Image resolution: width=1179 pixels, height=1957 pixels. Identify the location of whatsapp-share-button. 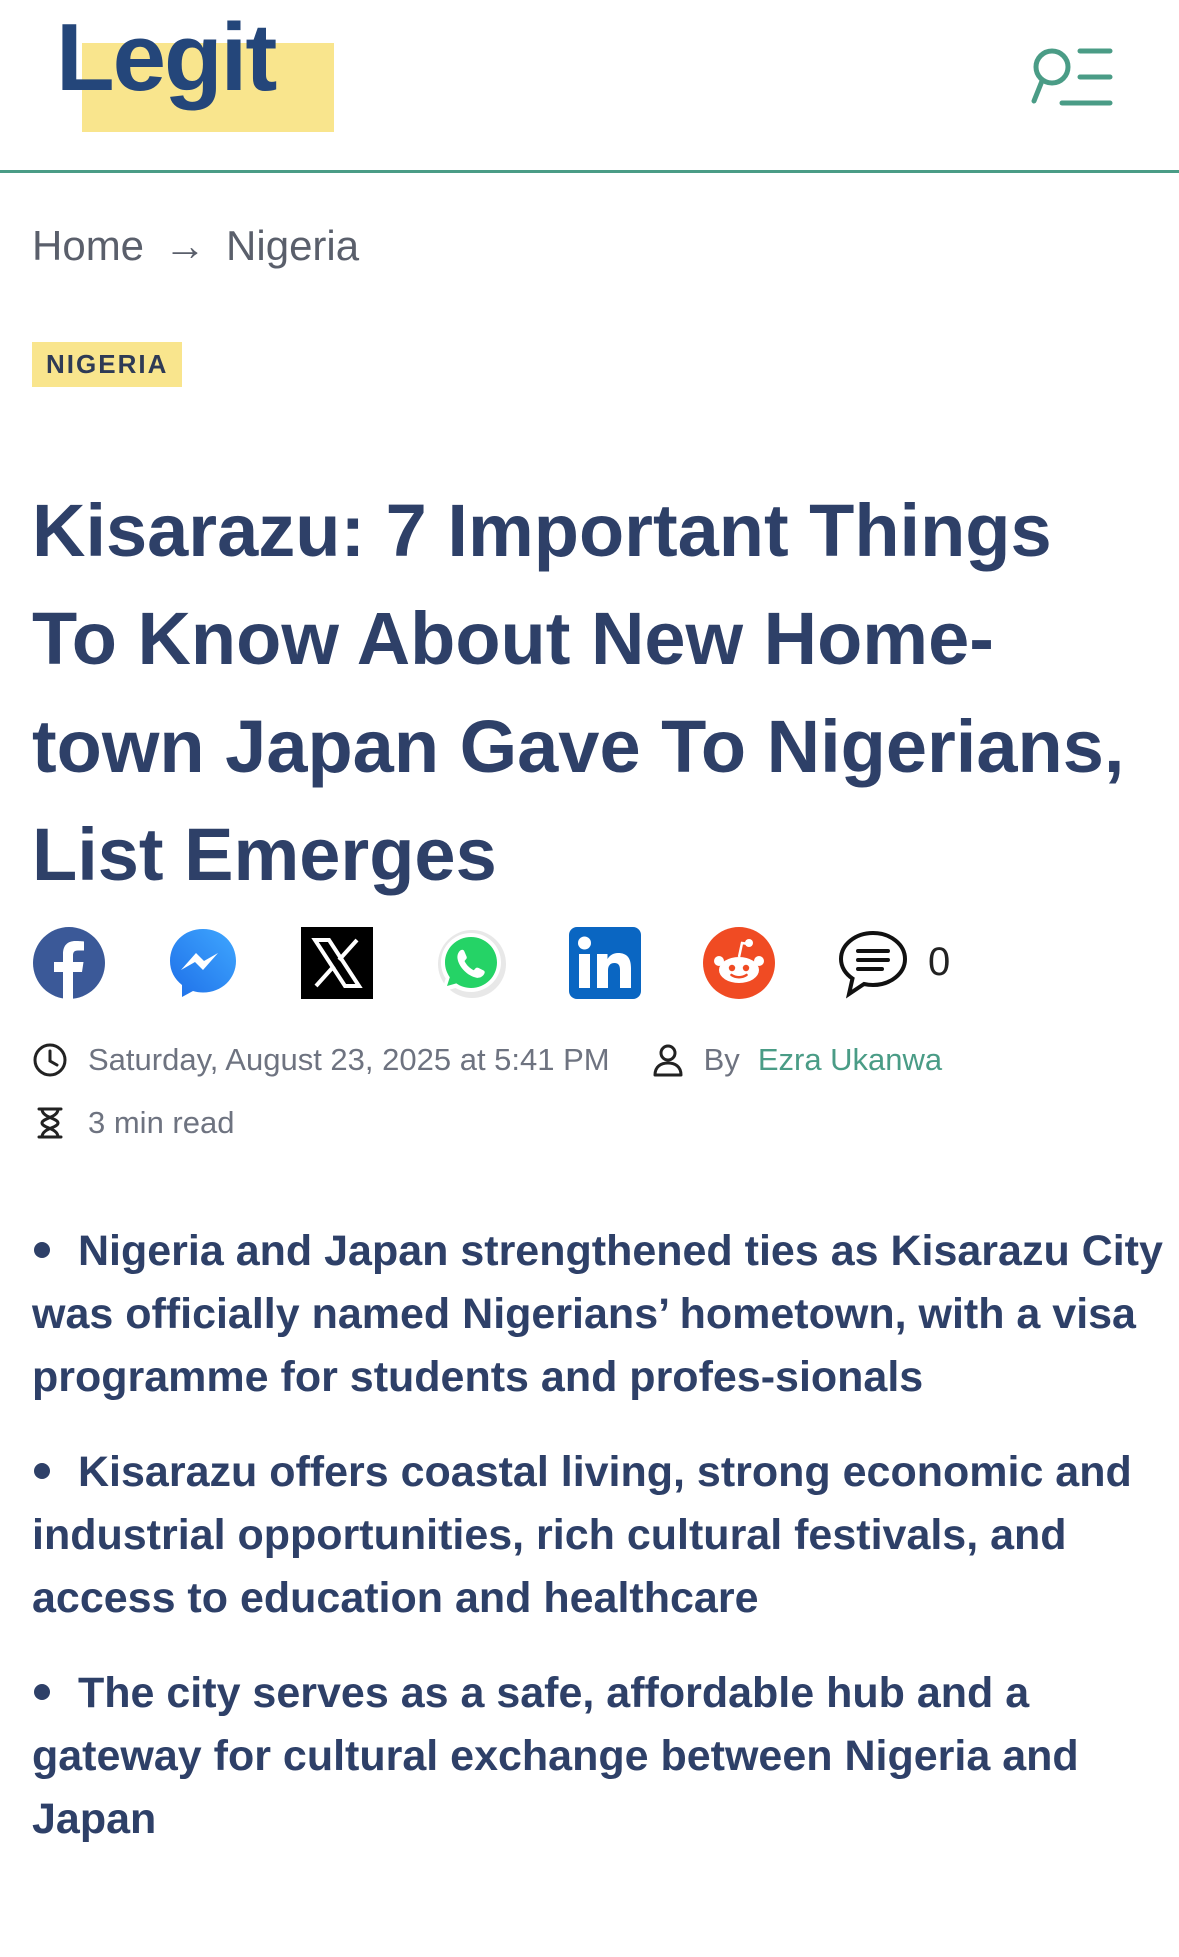
(471, 963).